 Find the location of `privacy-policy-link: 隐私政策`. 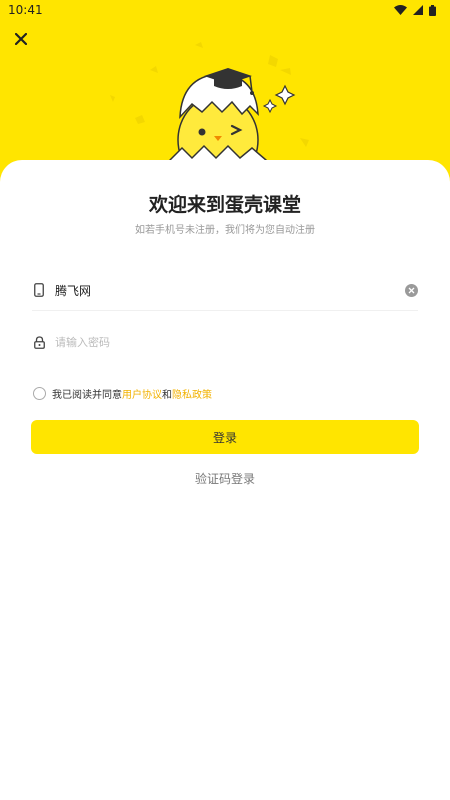

privacy-policy-link: 隐私政策 is located at coordinates (192, 393).